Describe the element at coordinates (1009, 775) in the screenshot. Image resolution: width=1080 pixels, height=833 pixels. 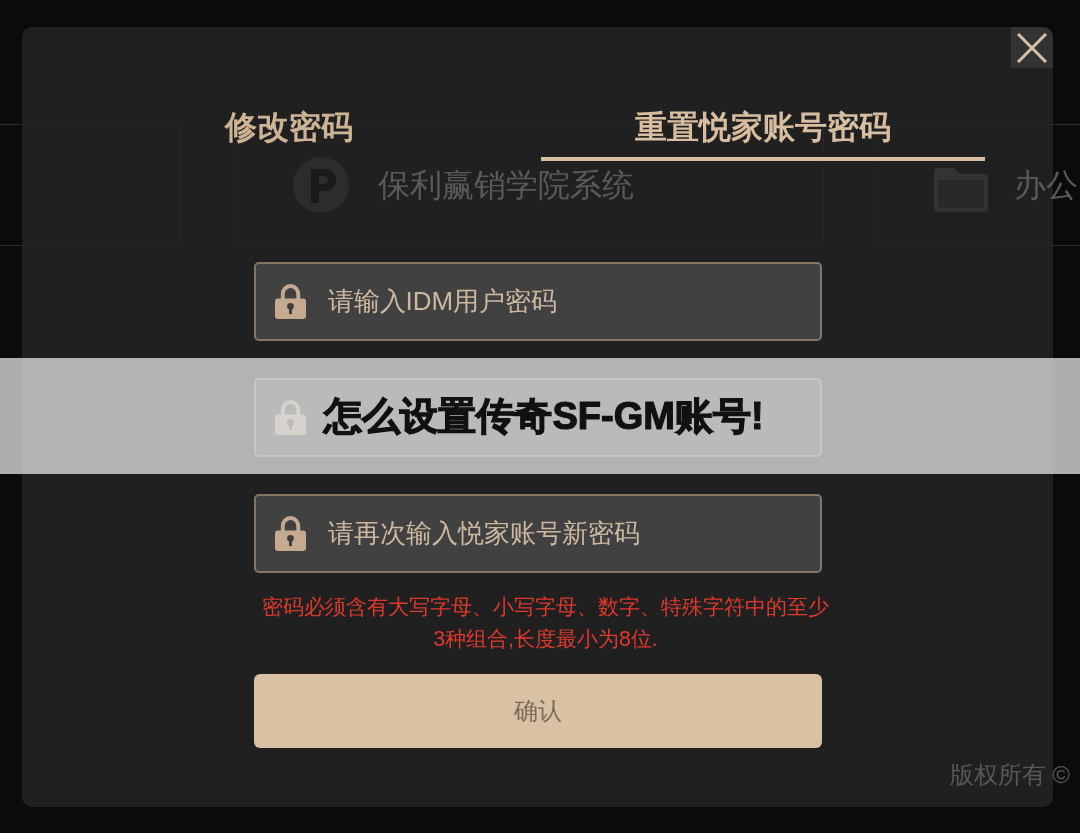
I see `copyright-text: 版权所有 ©` at that location.